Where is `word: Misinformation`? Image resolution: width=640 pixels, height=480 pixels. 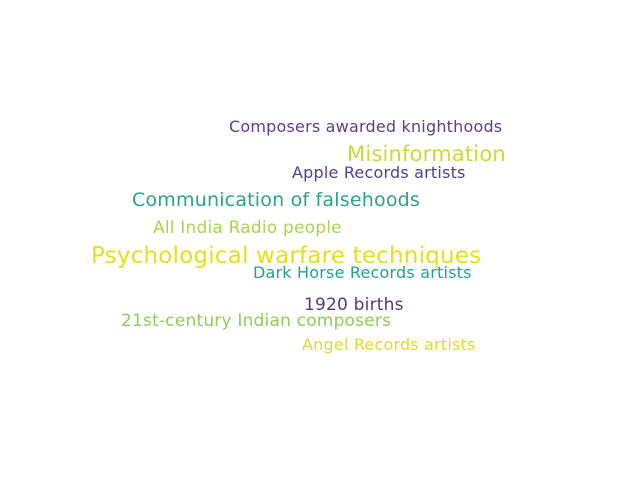
word: Misinformation is located at coordinates (426, 154).